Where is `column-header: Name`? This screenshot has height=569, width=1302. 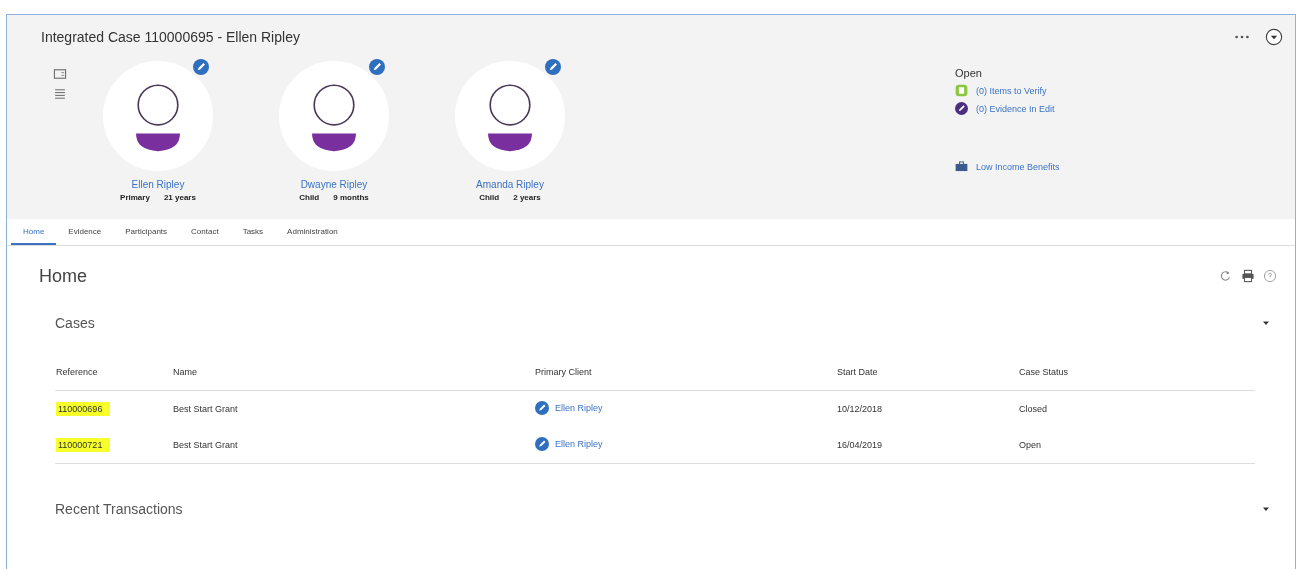
column-header: Name is located at coordinates (353, 372).